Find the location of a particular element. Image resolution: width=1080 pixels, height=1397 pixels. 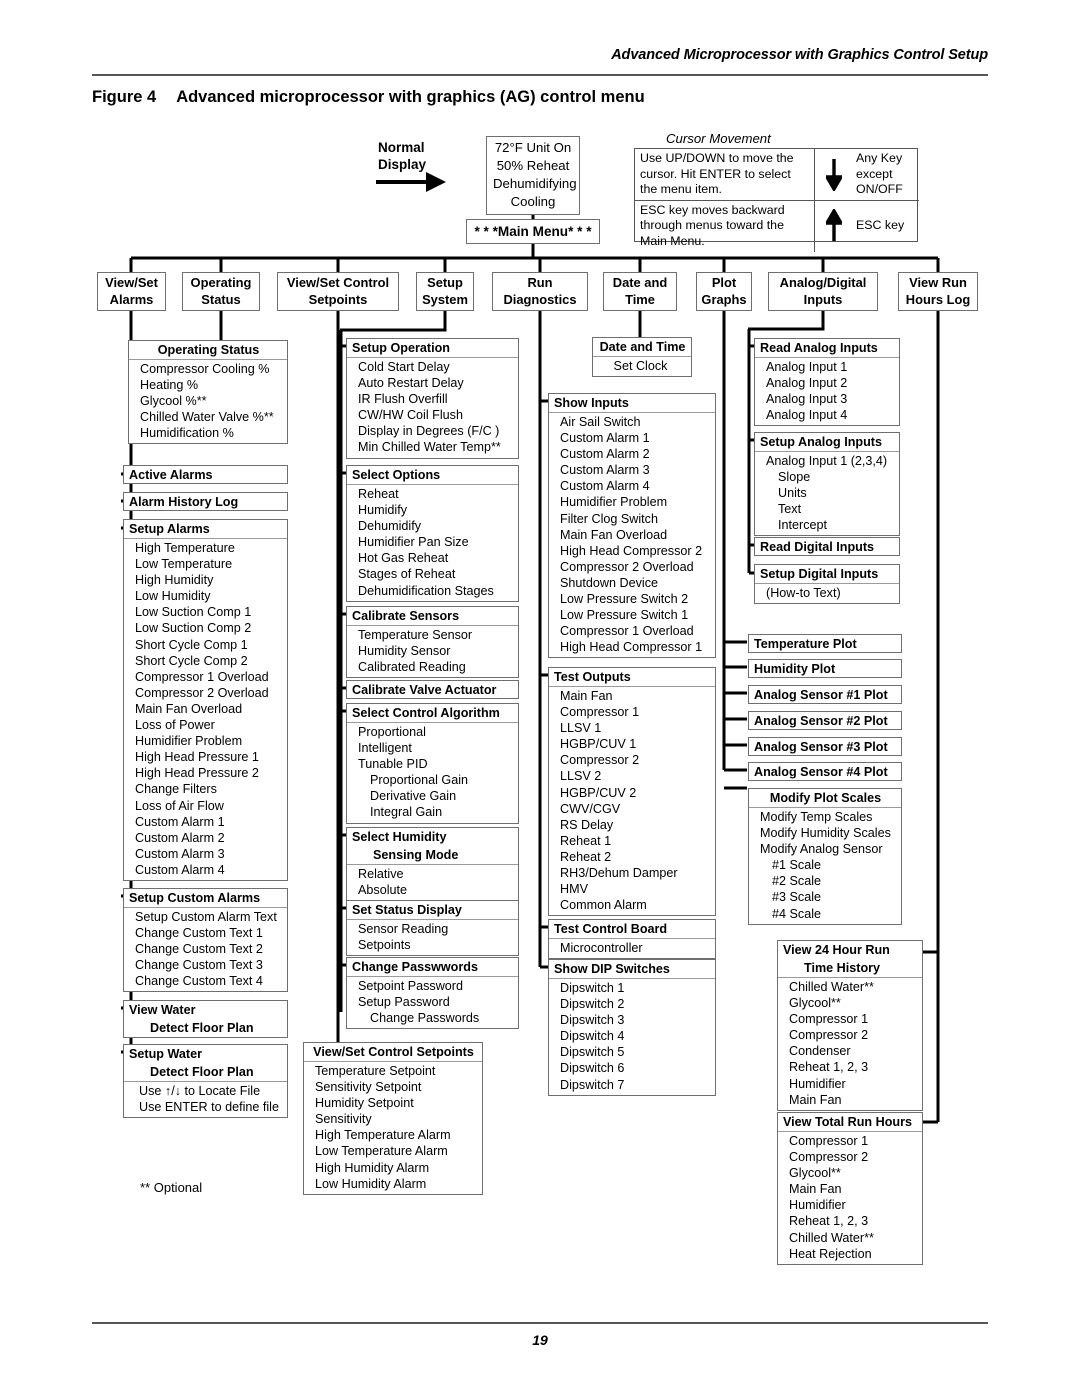

panel-alarm-history-log: Alarm History Log is located at coordinates (205, 501).